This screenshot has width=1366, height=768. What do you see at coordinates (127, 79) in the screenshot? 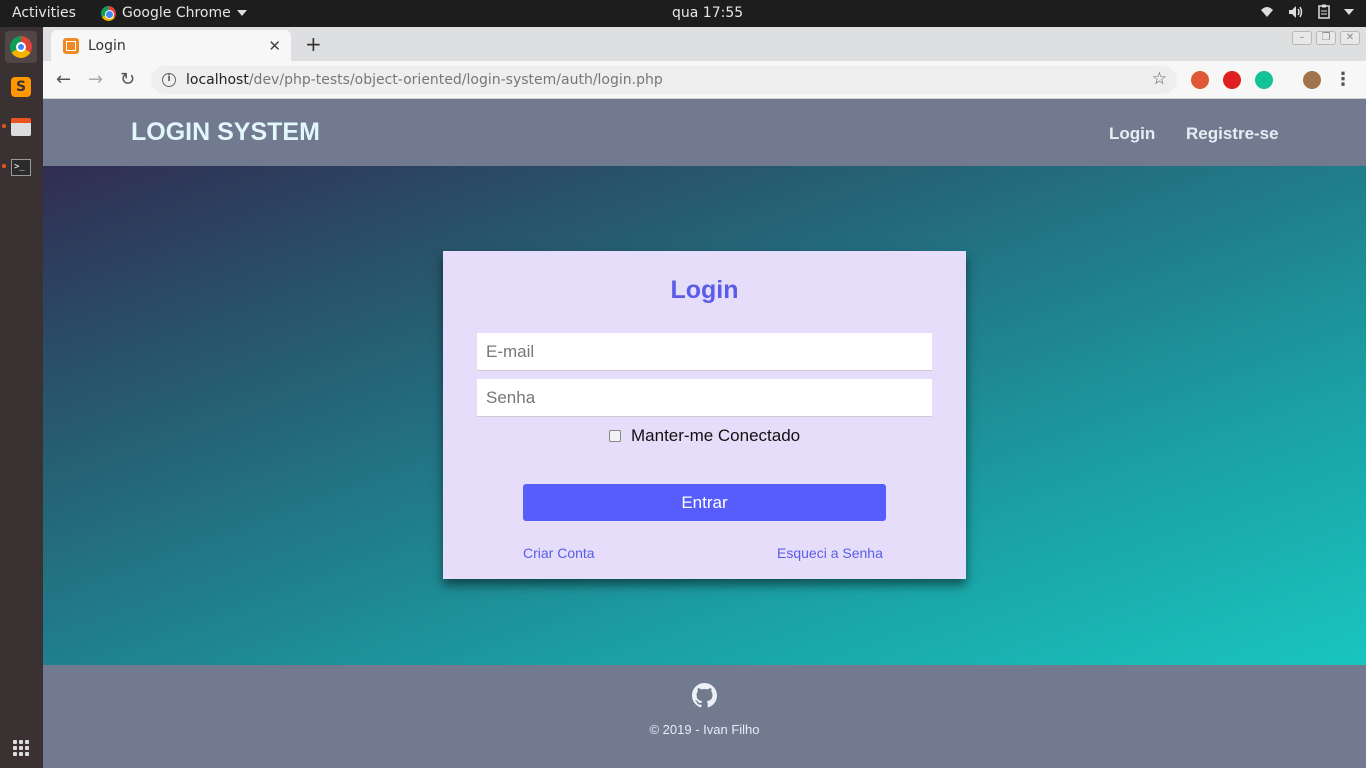
I see `reload-button: ↻` at bounding box center [127, 79].